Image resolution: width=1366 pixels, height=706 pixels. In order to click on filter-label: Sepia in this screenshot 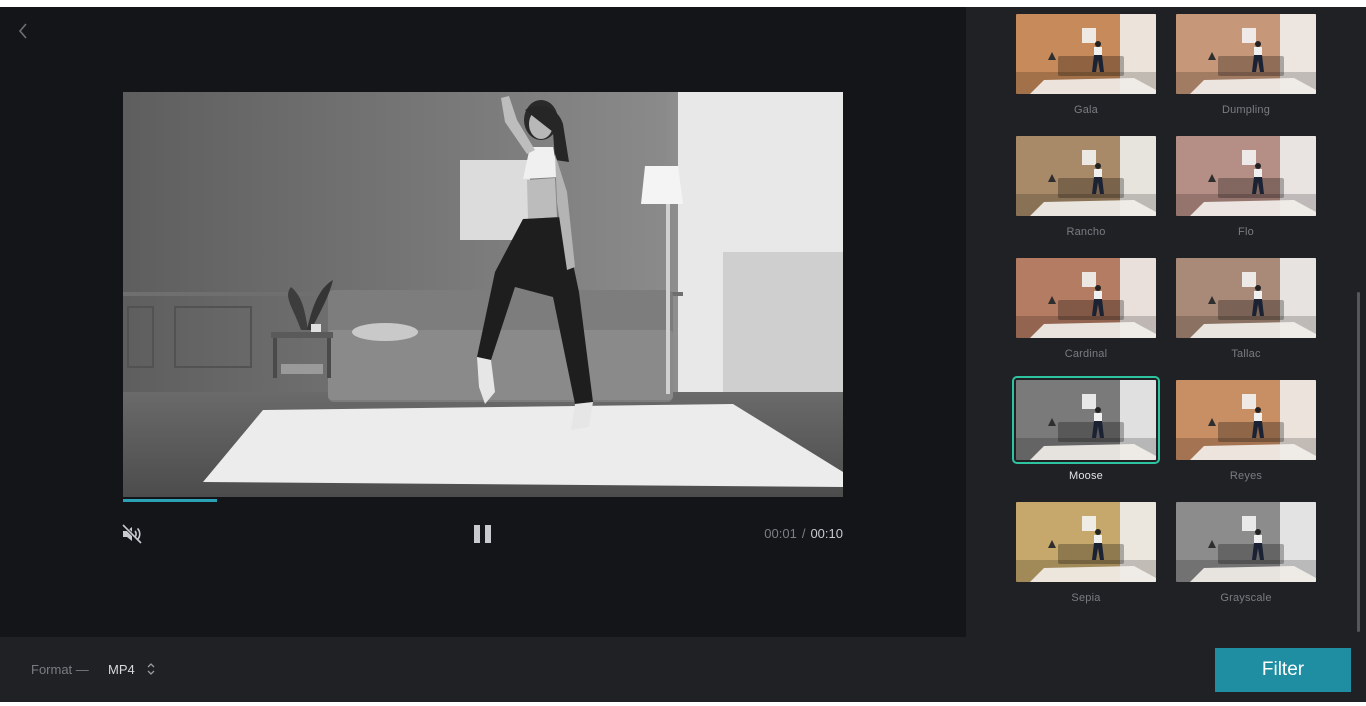, I will do `click(1086, 598)`.